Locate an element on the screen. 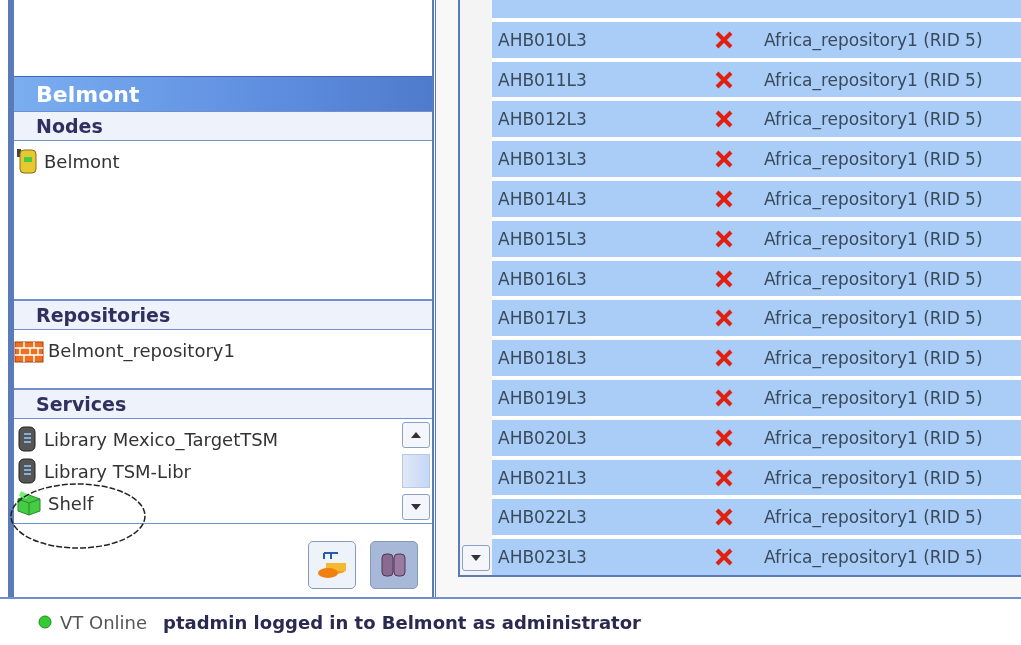  table-row: AHB022L3 Africa_repository1 (RID 5) is located at coordinates (756, 517).